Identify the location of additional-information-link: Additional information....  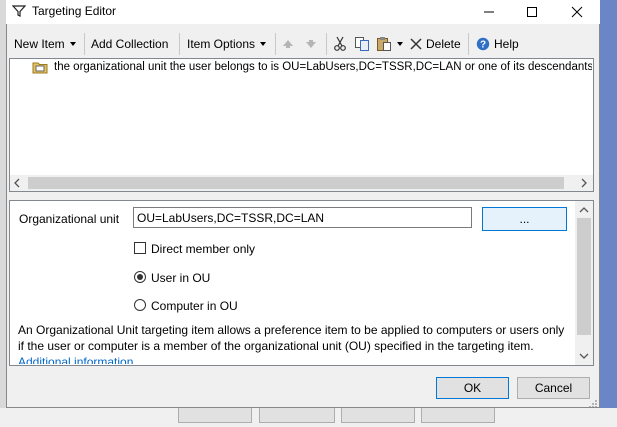
(80, 359).